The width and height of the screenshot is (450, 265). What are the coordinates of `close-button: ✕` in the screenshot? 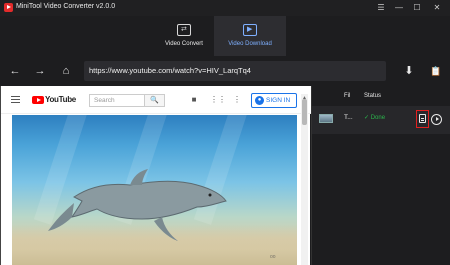 It's located at (437, 8).